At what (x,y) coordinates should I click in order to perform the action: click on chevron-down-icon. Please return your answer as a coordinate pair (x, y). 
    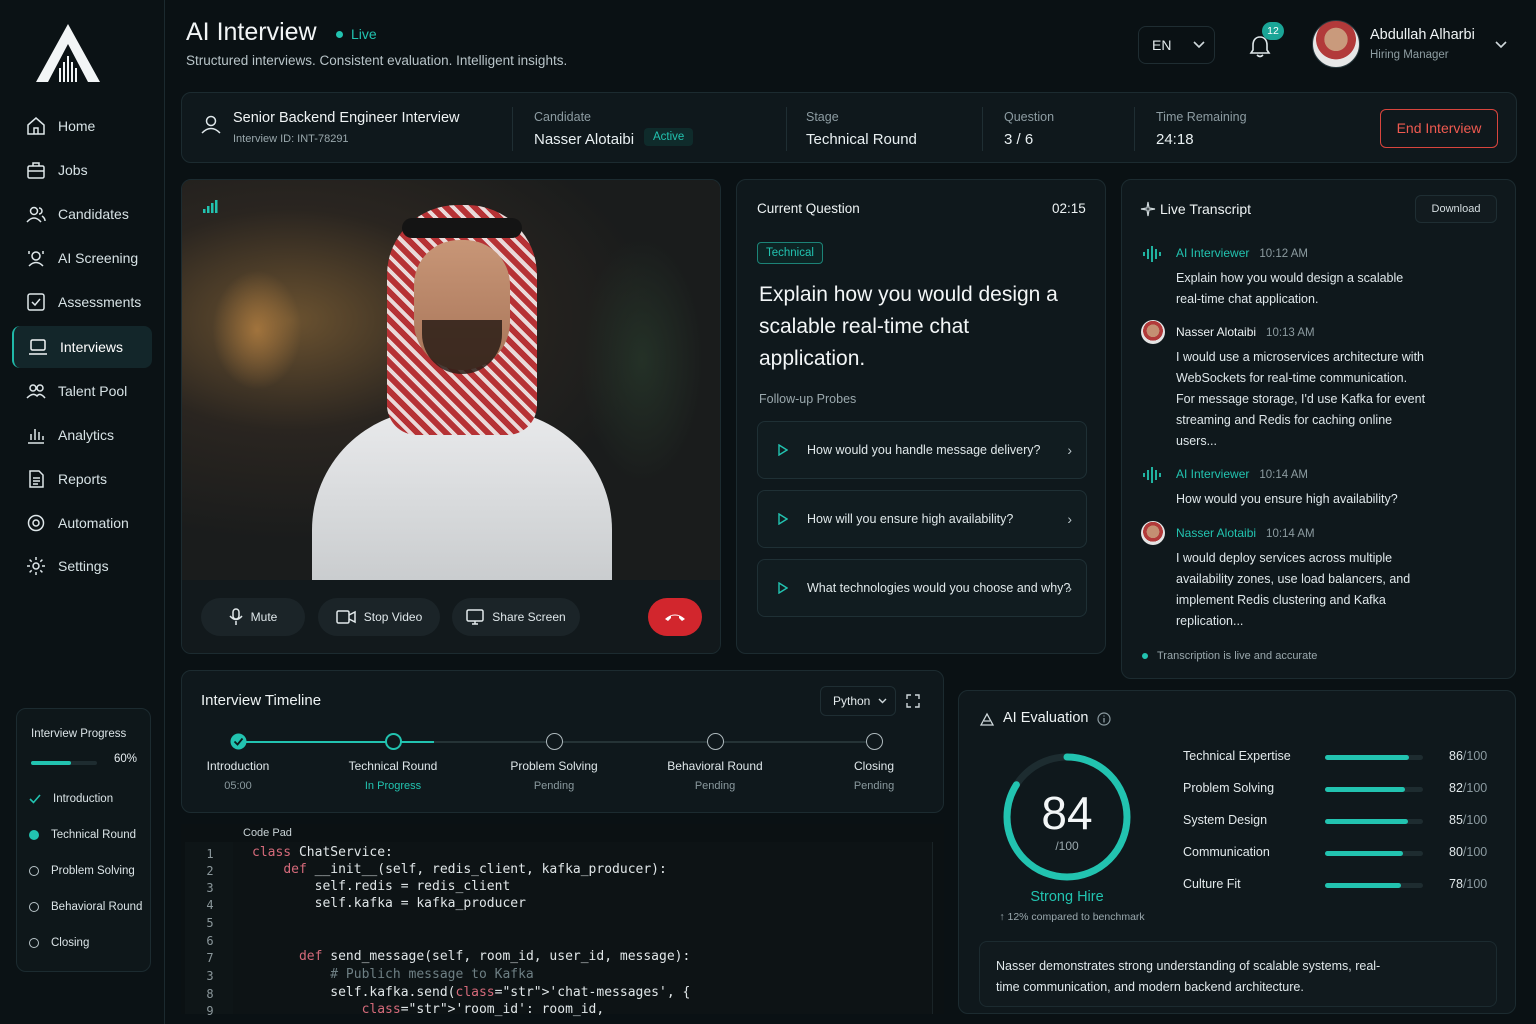
    Looking at the image, I should click on (1199, 45).